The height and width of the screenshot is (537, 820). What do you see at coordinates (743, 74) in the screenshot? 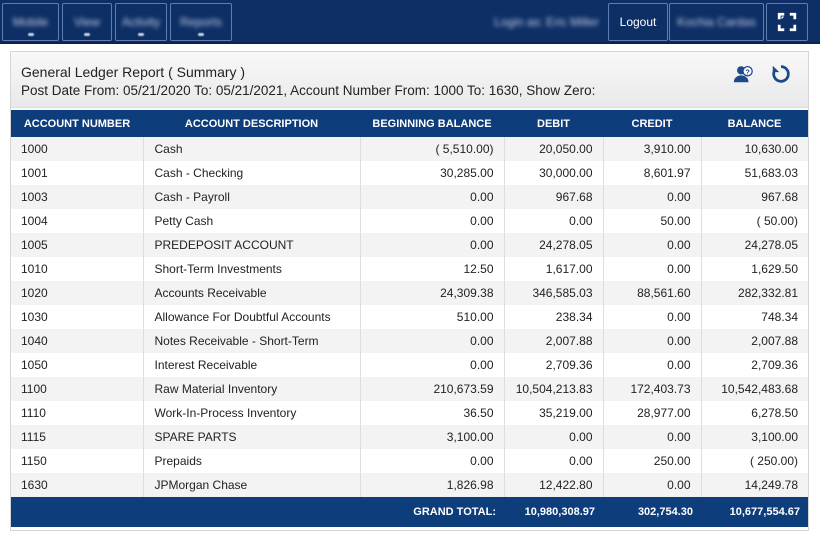
I see `user-help-icon: ?` at bounding box center [743, 74].